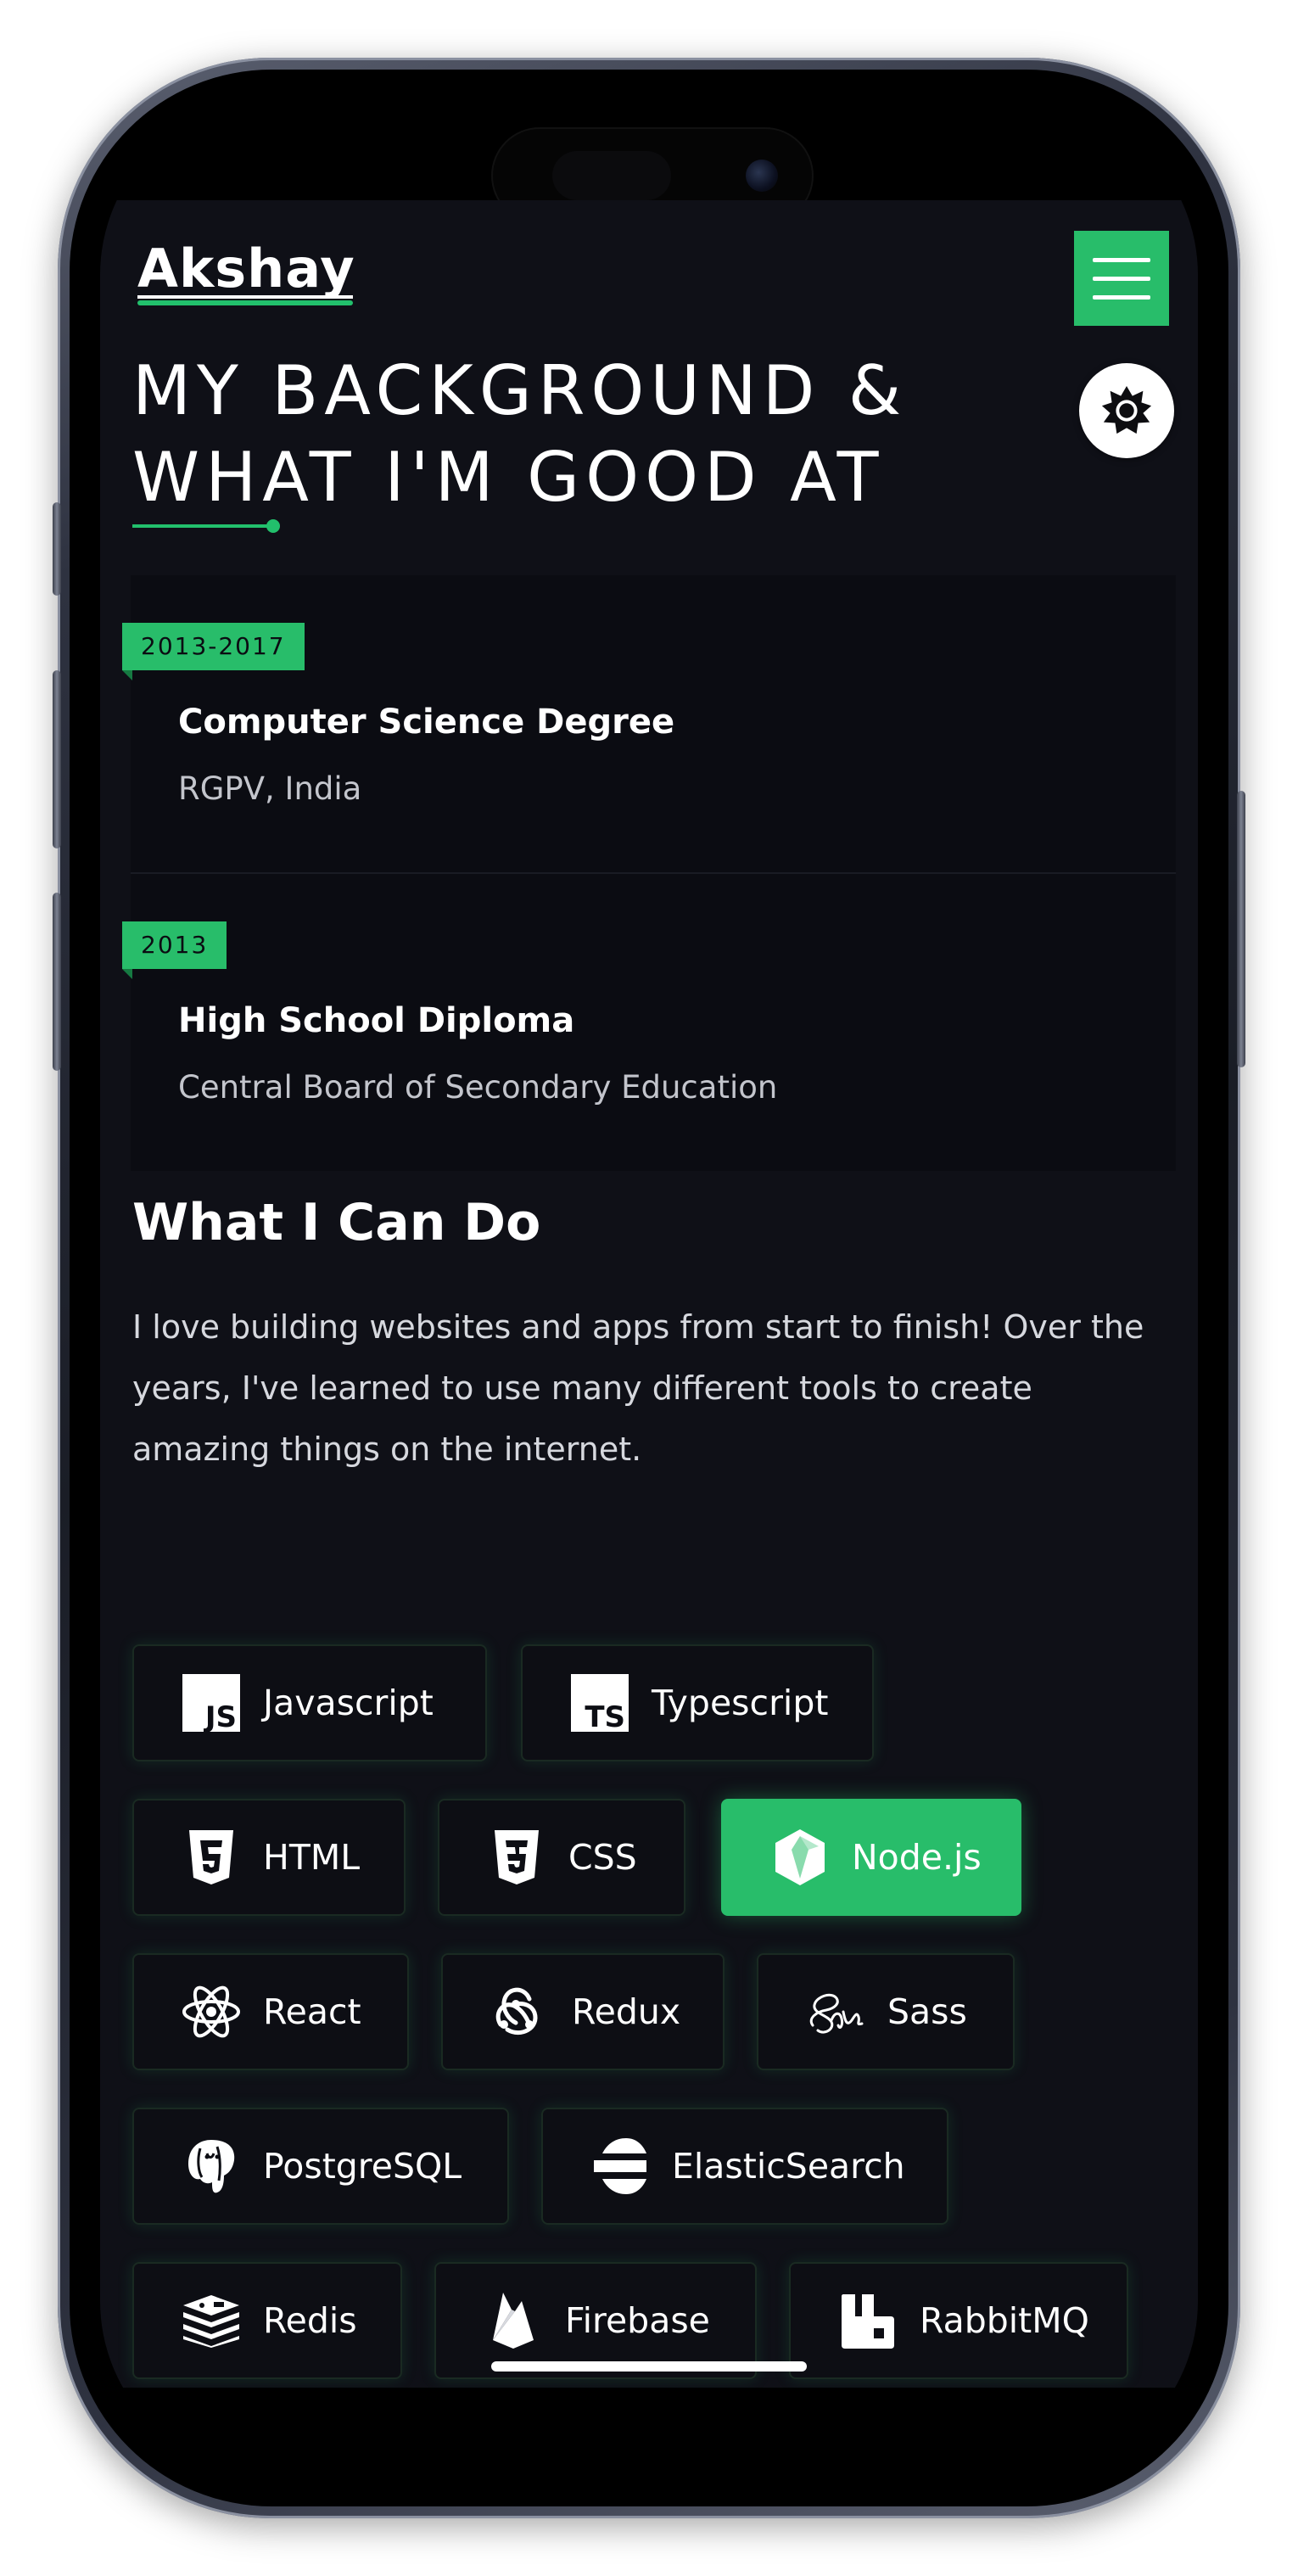 The width and height of the screenshot is (1298, 2576). Describe the element at coordinates (520, 2011) in the screenshot. I see `redux-icon` at that location.